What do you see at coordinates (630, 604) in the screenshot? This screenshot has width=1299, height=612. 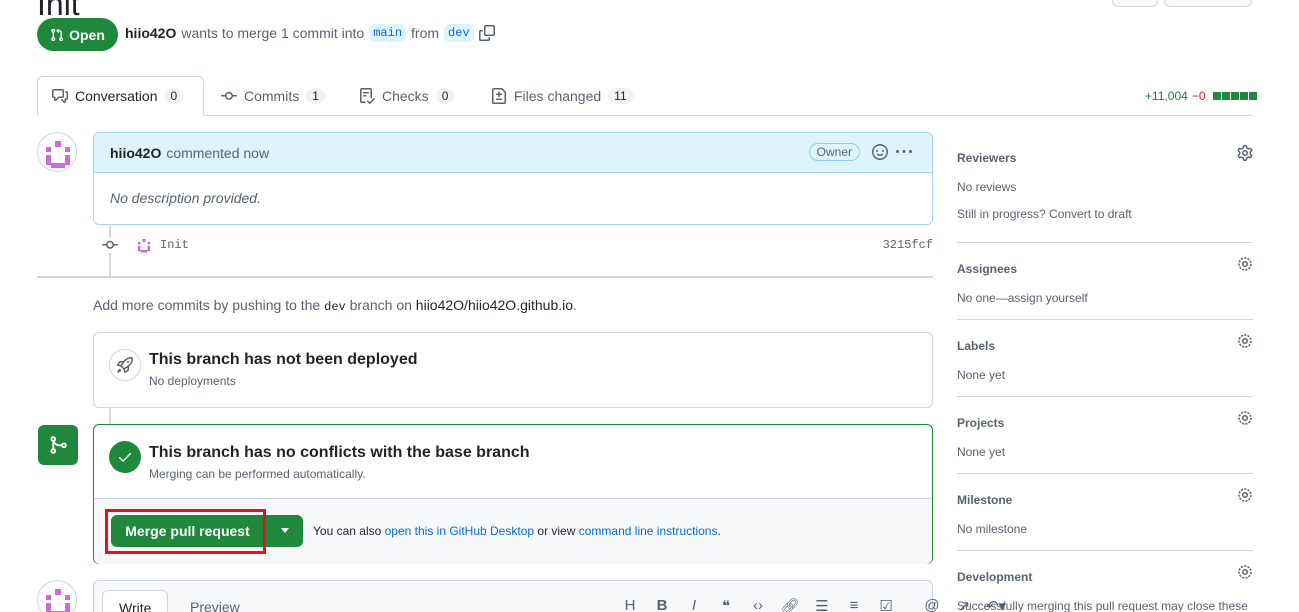 I see `heading-icon: H` at bounding box center [630, 604].